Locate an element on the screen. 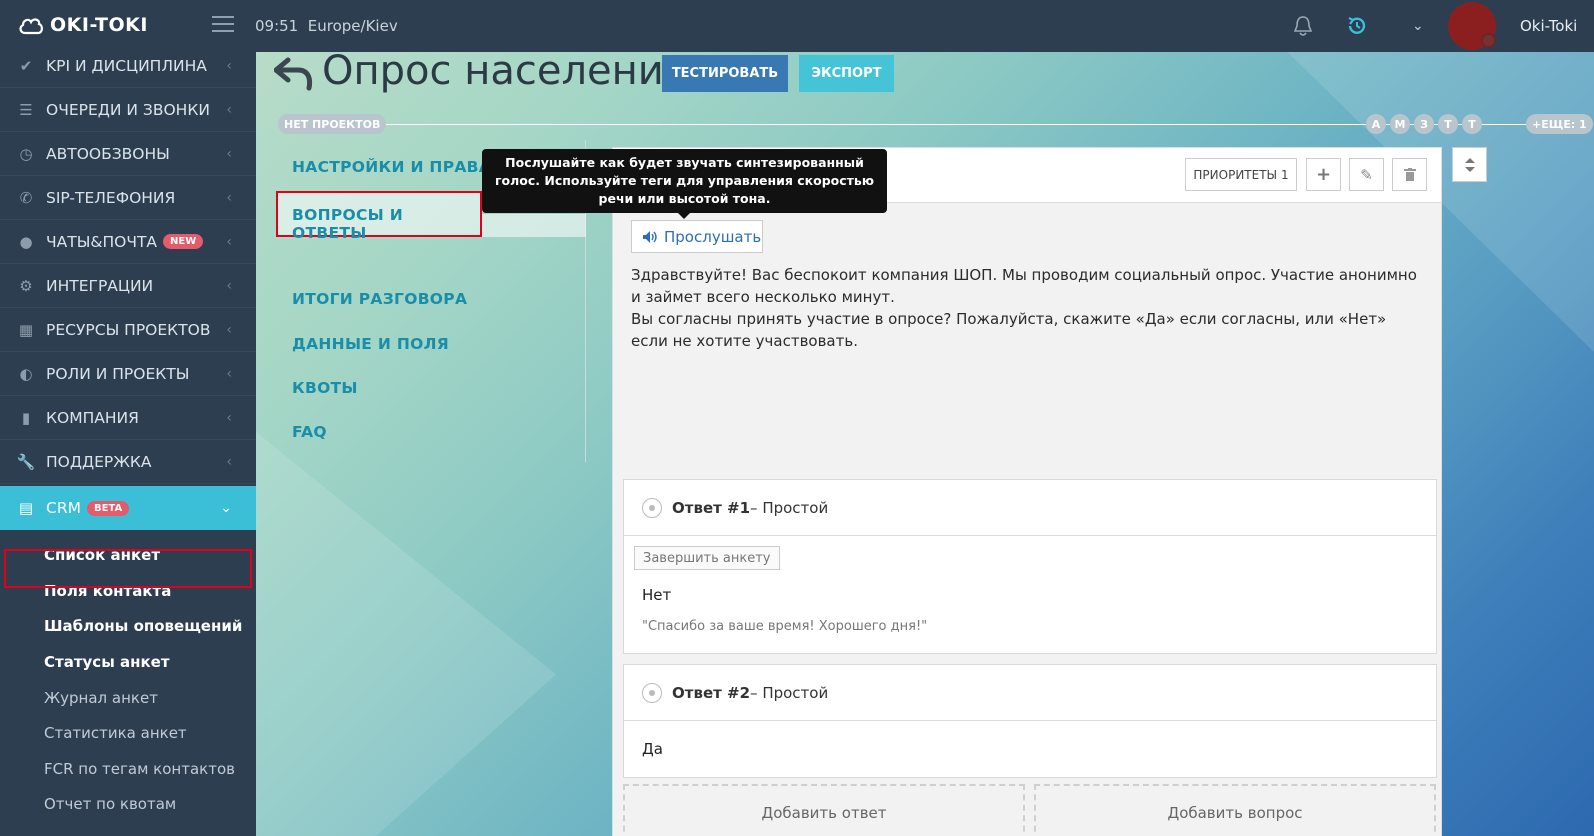  trash-icon is located at coordinates (1409, 174).